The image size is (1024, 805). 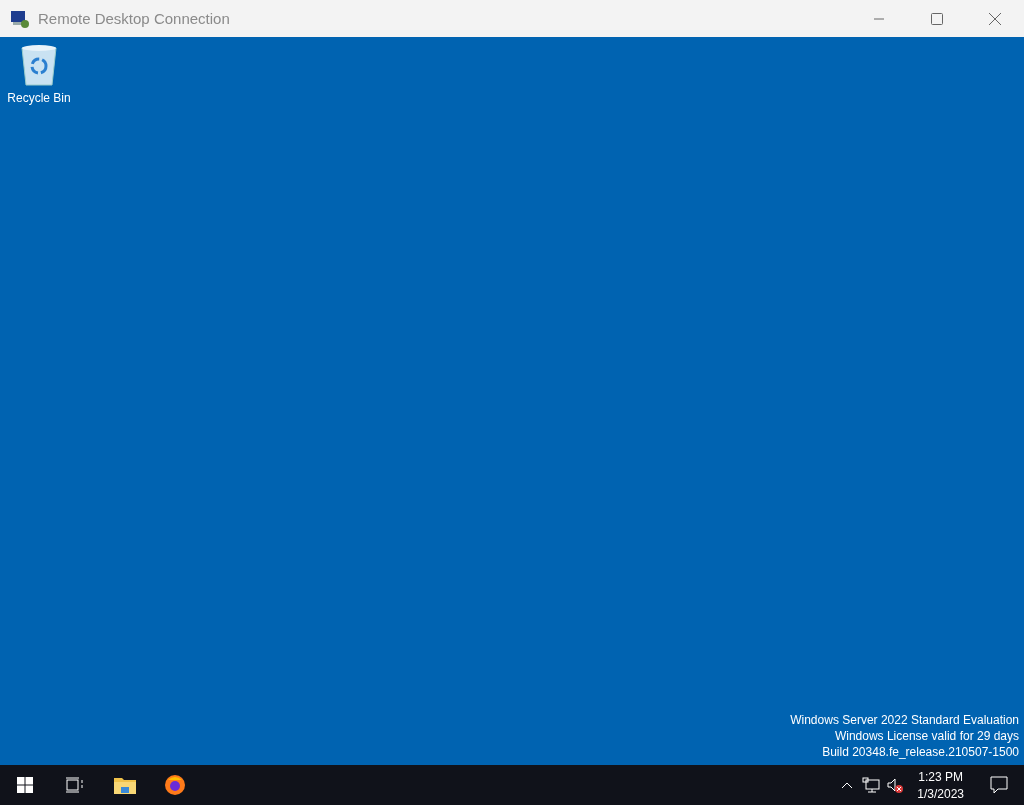 What do you see at coordinates (25, 785) in the screenshot?
I see `windows-logo-icon` at bounding box center [25, 785].